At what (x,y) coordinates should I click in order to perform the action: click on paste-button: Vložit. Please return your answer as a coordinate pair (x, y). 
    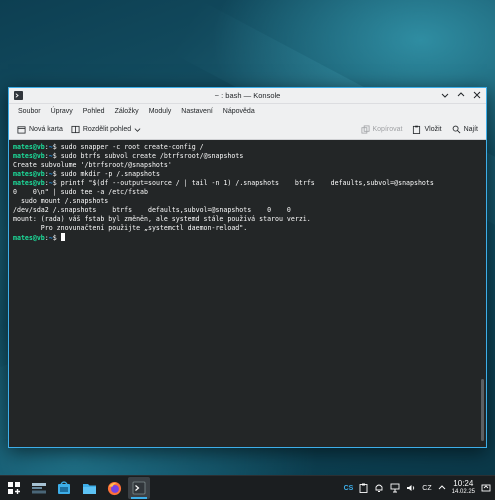
    Looking at the image, I should click on (426, 129).